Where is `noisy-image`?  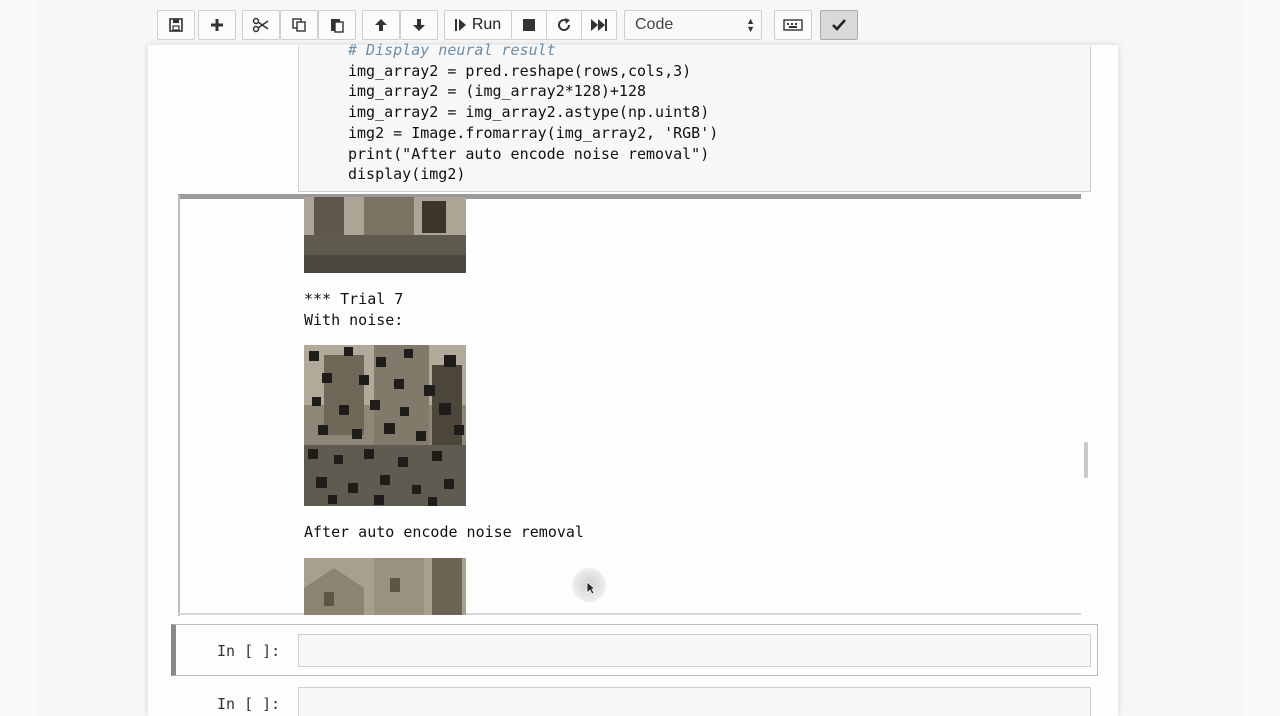 noisy-image is located at coordinates (385, 425).